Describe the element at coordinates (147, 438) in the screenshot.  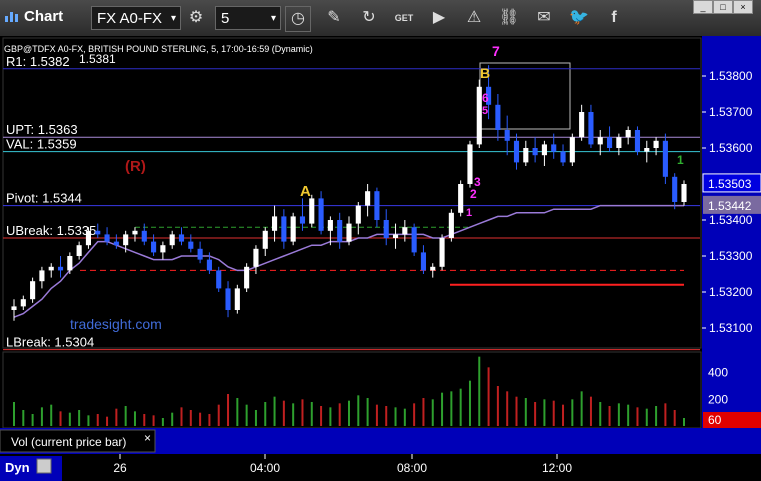
I see `volume-panel-close-icon: ×` at that location.